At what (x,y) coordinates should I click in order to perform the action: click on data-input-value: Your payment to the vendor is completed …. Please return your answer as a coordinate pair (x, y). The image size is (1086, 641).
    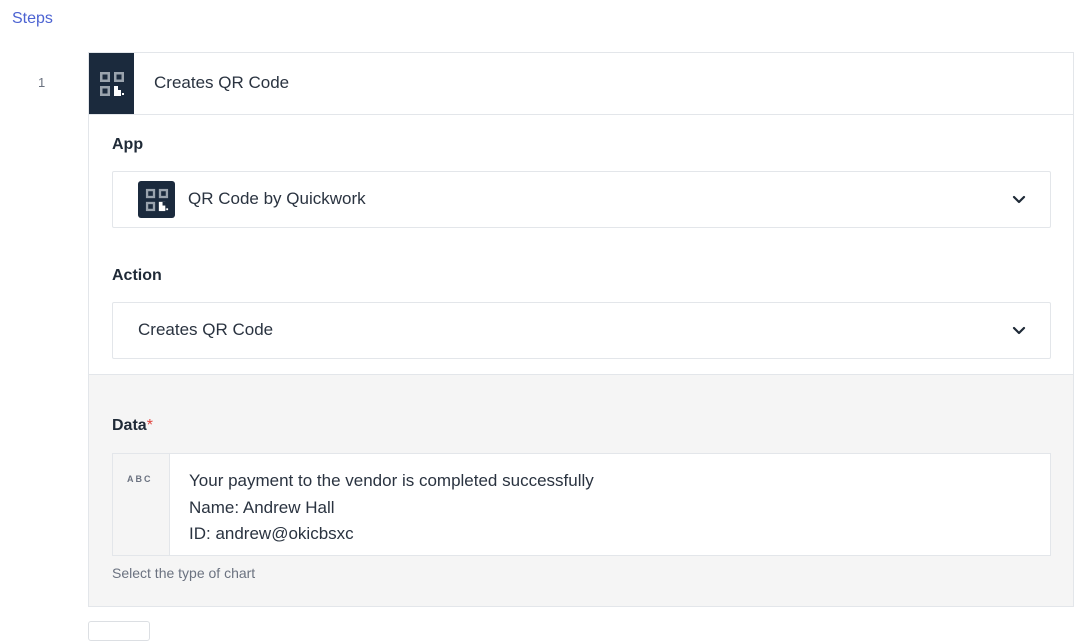
    Looking at the image, I should click on (391, 508).